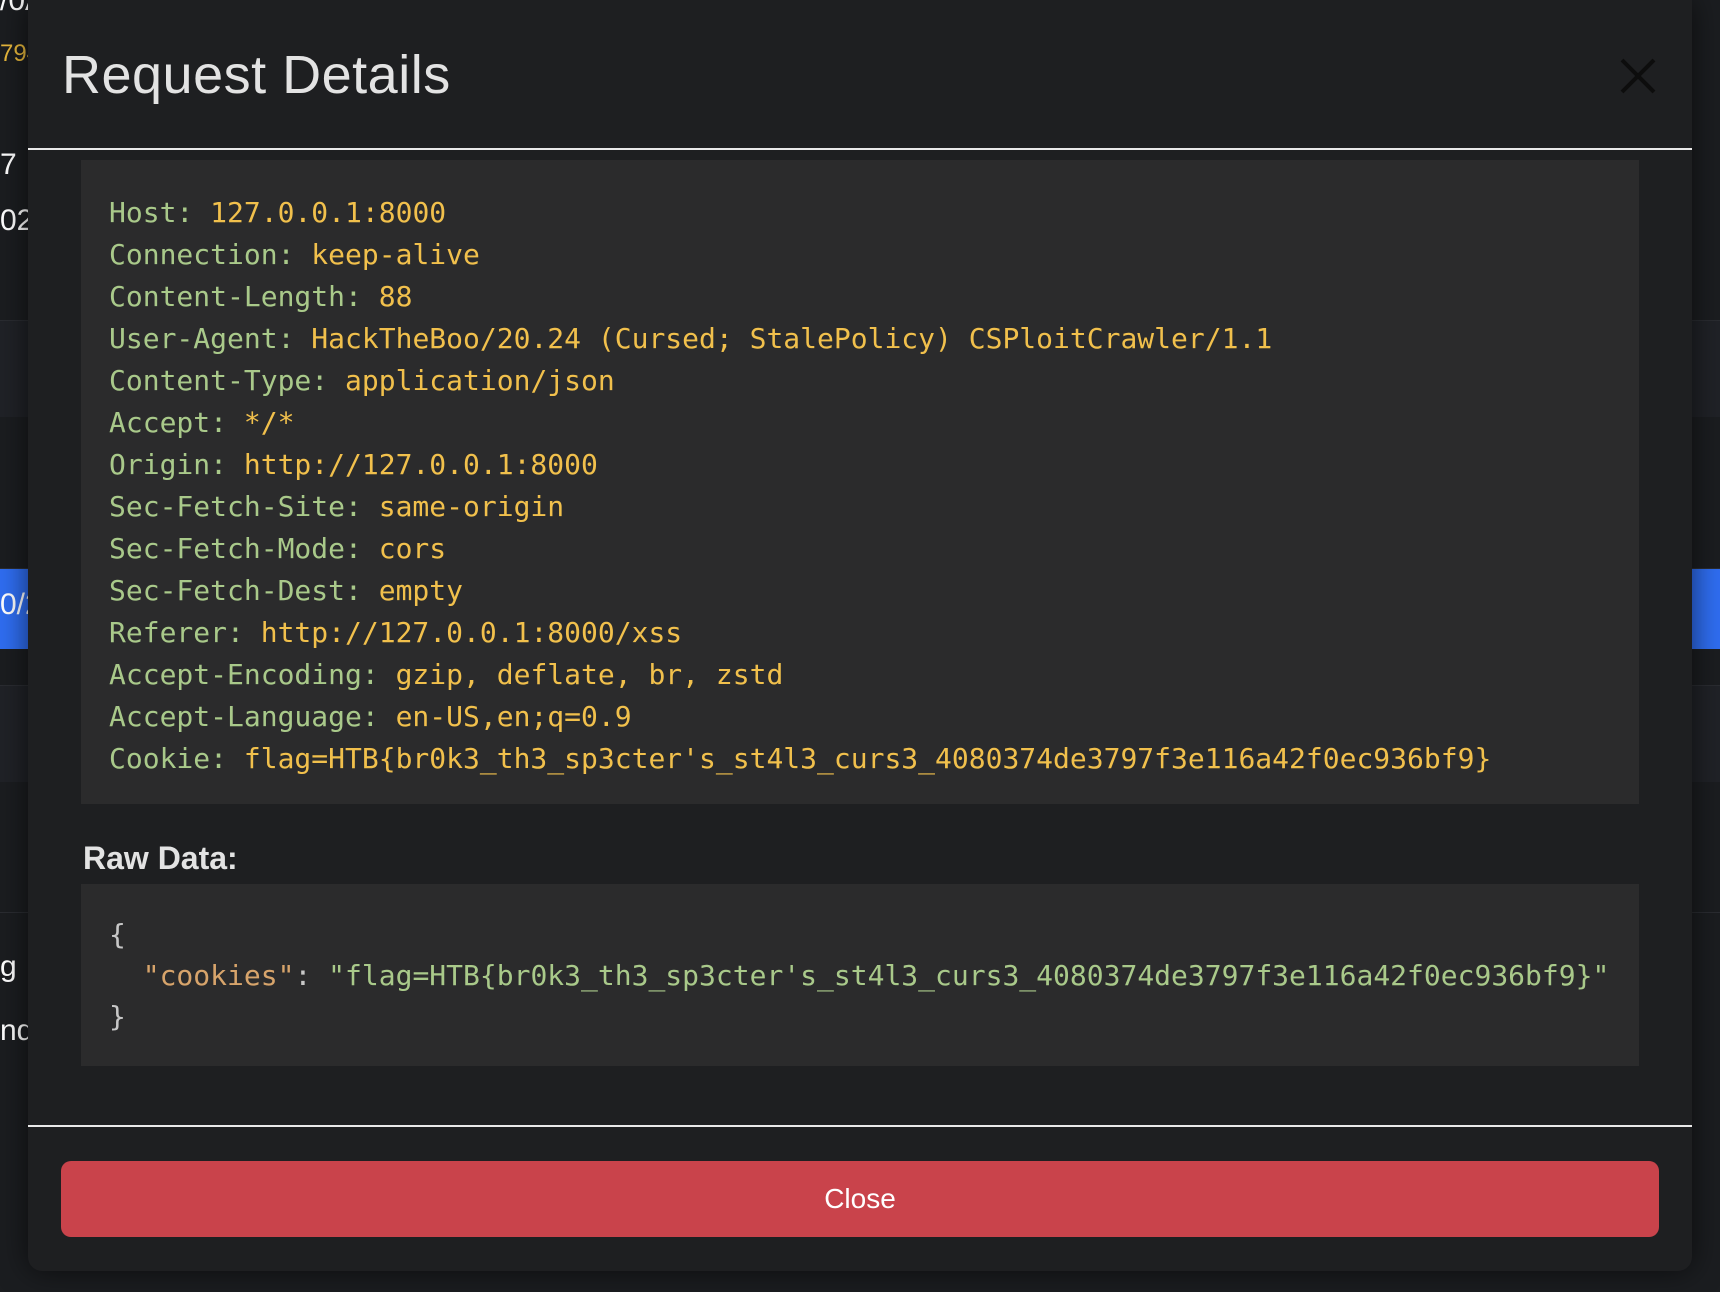 The width and height of the screenshot is (1720, 1292). What do you see at coordinates (1638, 76) in the screenshot?
I see `close-icon` at bounding box center [1638, 76].